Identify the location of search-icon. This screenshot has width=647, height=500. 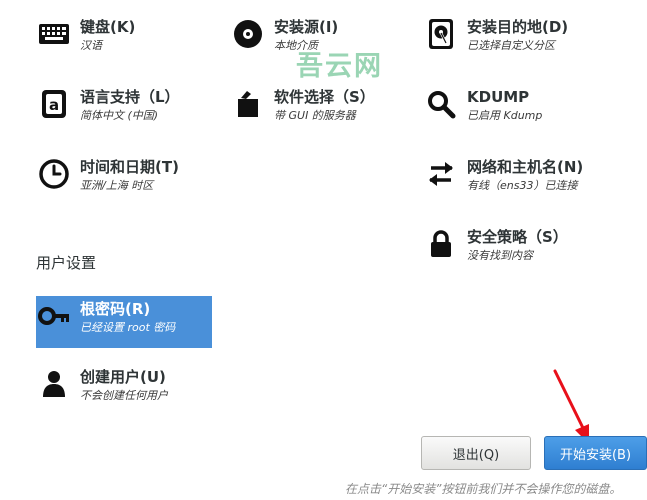
(441, 104).